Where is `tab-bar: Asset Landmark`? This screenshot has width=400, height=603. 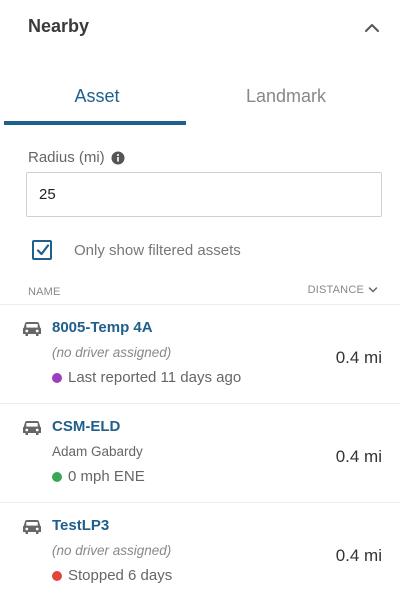
tab-bar: Asset Landmark is located at coordinates (200, 99).